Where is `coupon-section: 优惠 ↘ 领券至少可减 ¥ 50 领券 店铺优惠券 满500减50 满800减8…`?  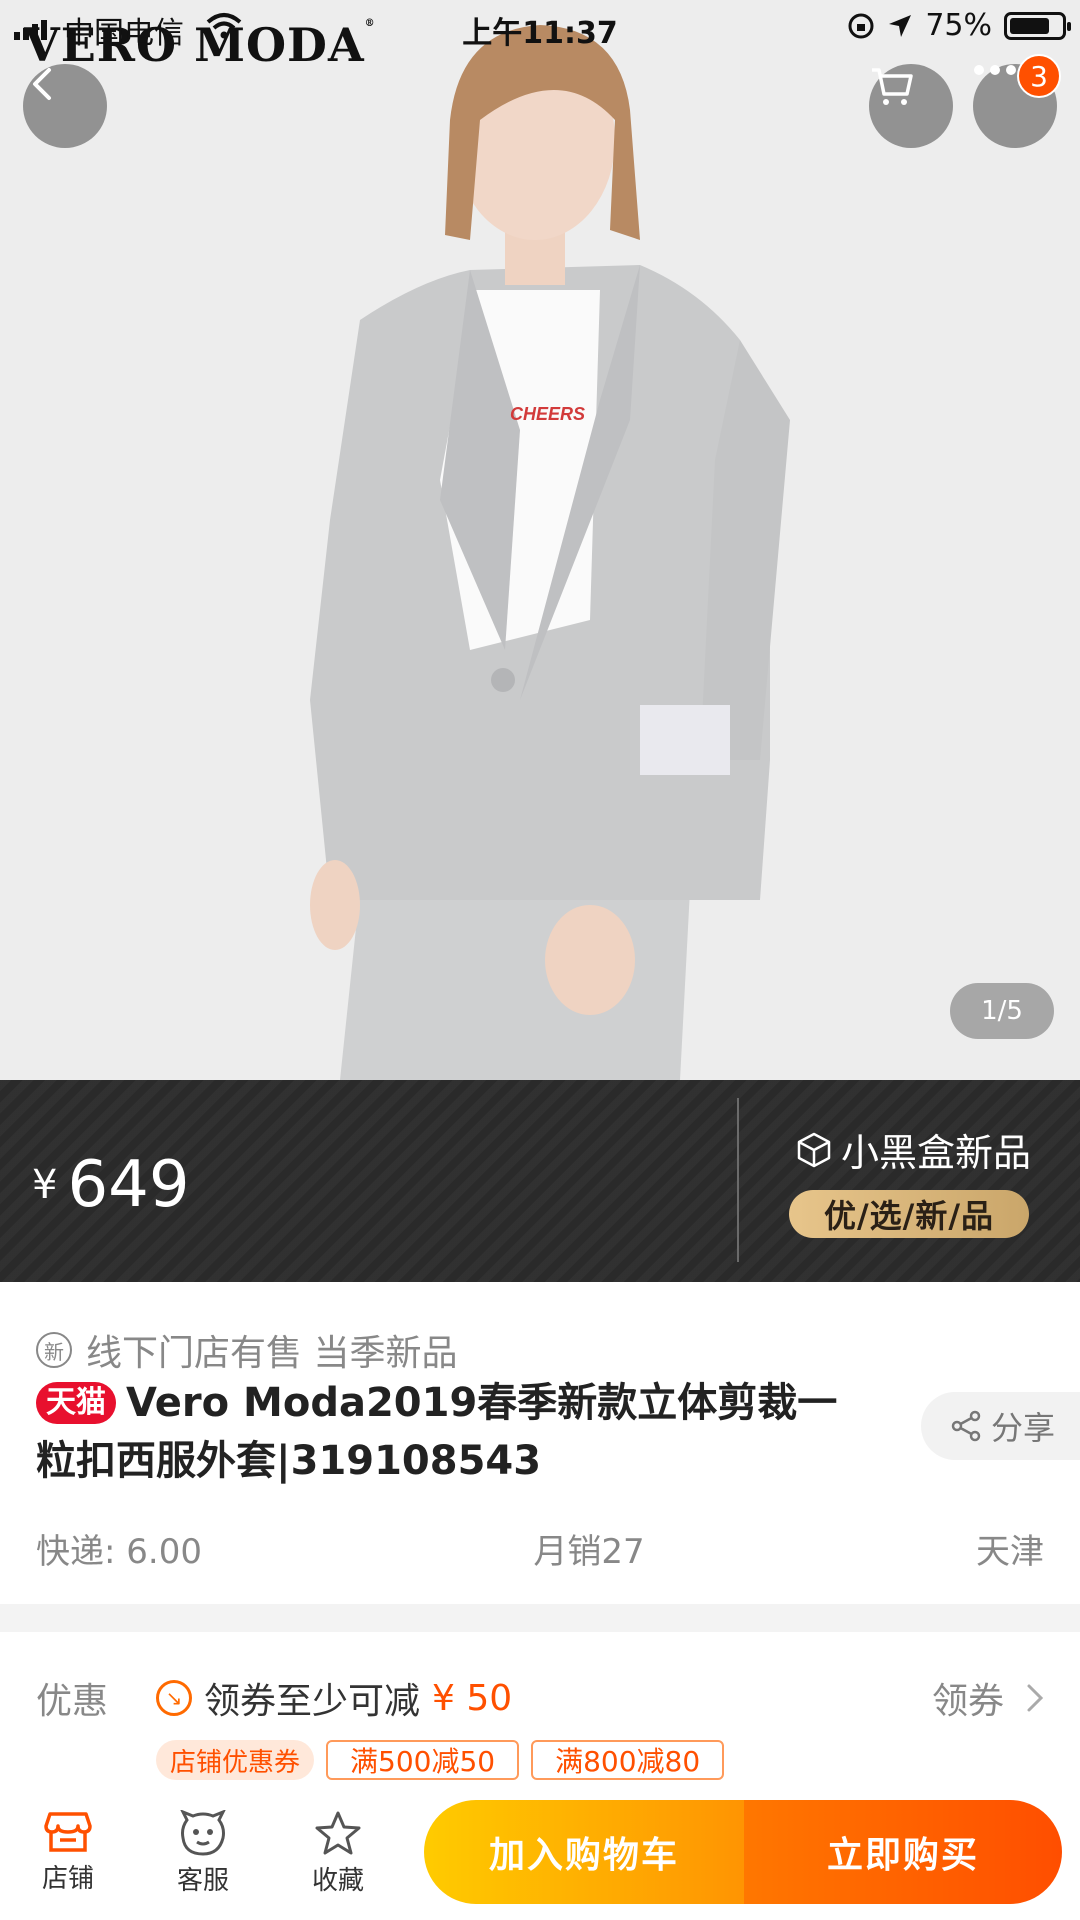
coupon-section: 优惠 ↘ 领券至少可减 ¥ 50 领券 店铺优惠券 满500减50 满800减8… is located at coordinates (540, 1716).